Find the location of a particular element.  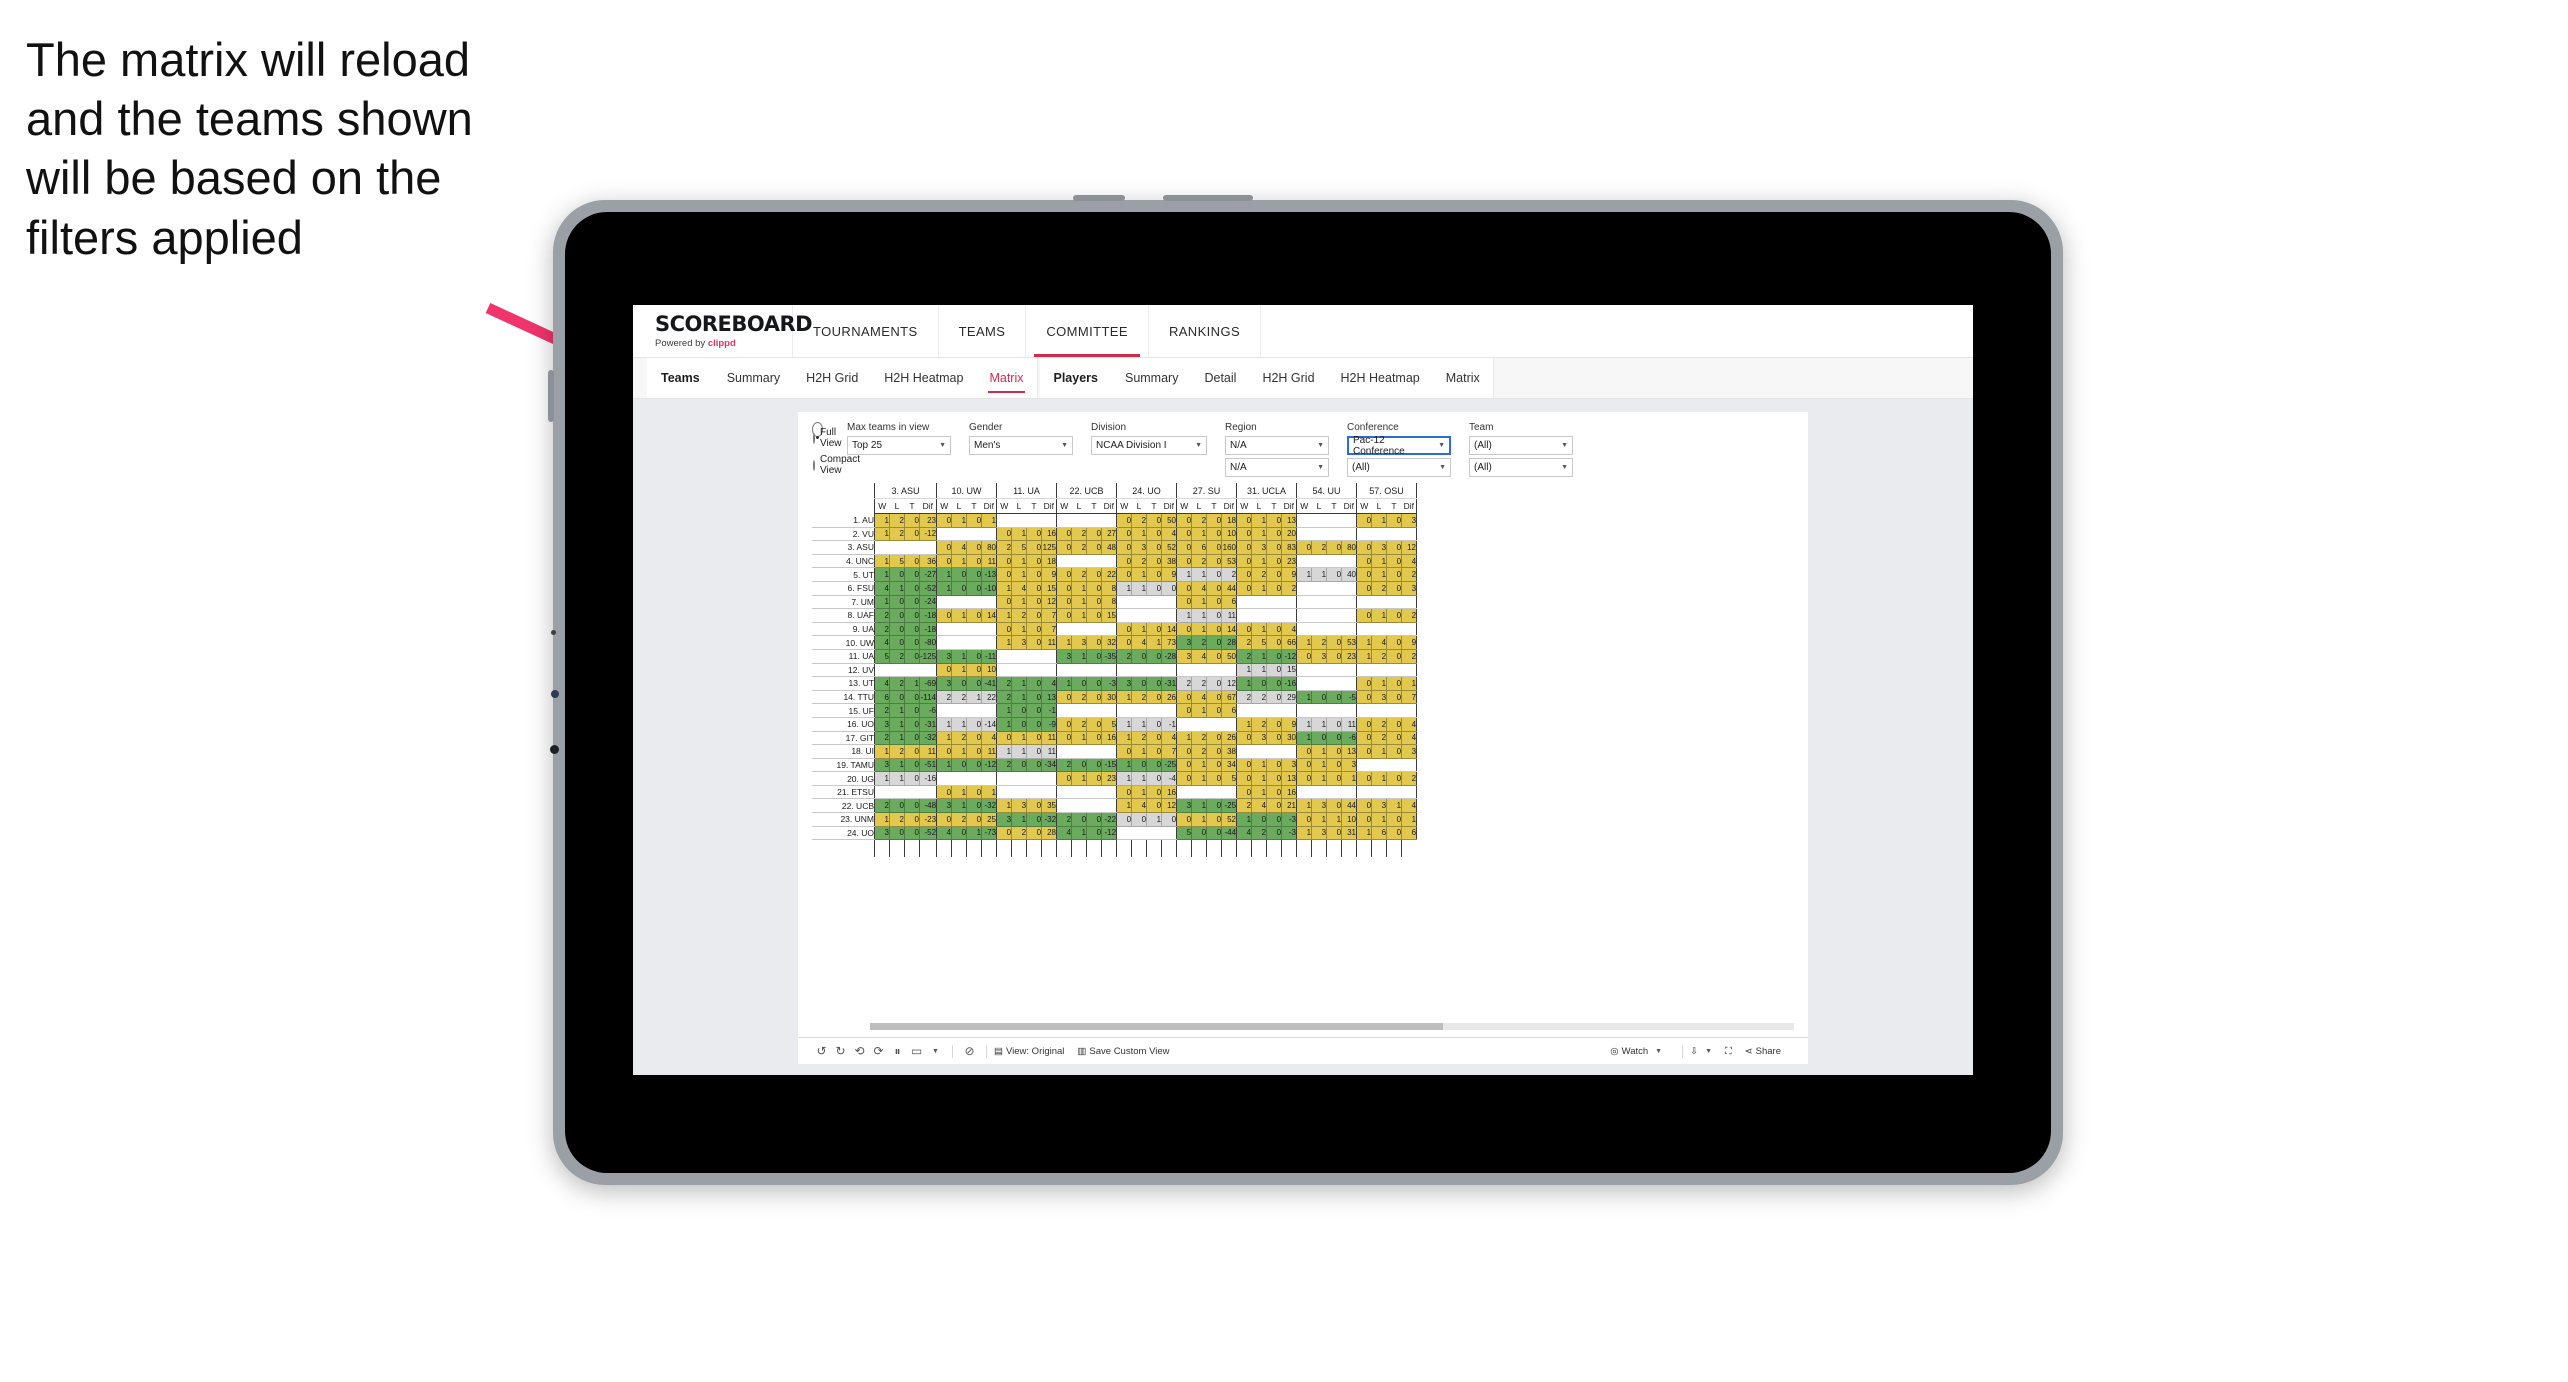

nav-committee: COMMITTEE is located at coordinates (1087, 331).